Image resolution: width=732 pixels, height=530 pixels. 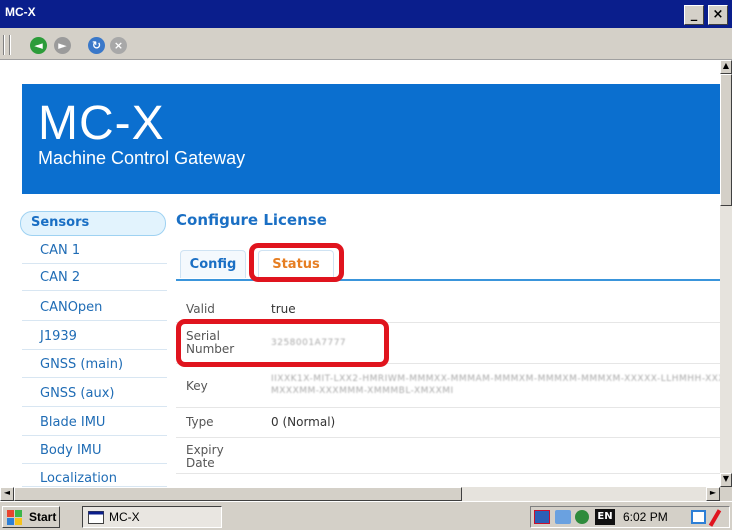 I want to click on field-row-expiry-date: Expiry Date, so click(x=448, y=456).